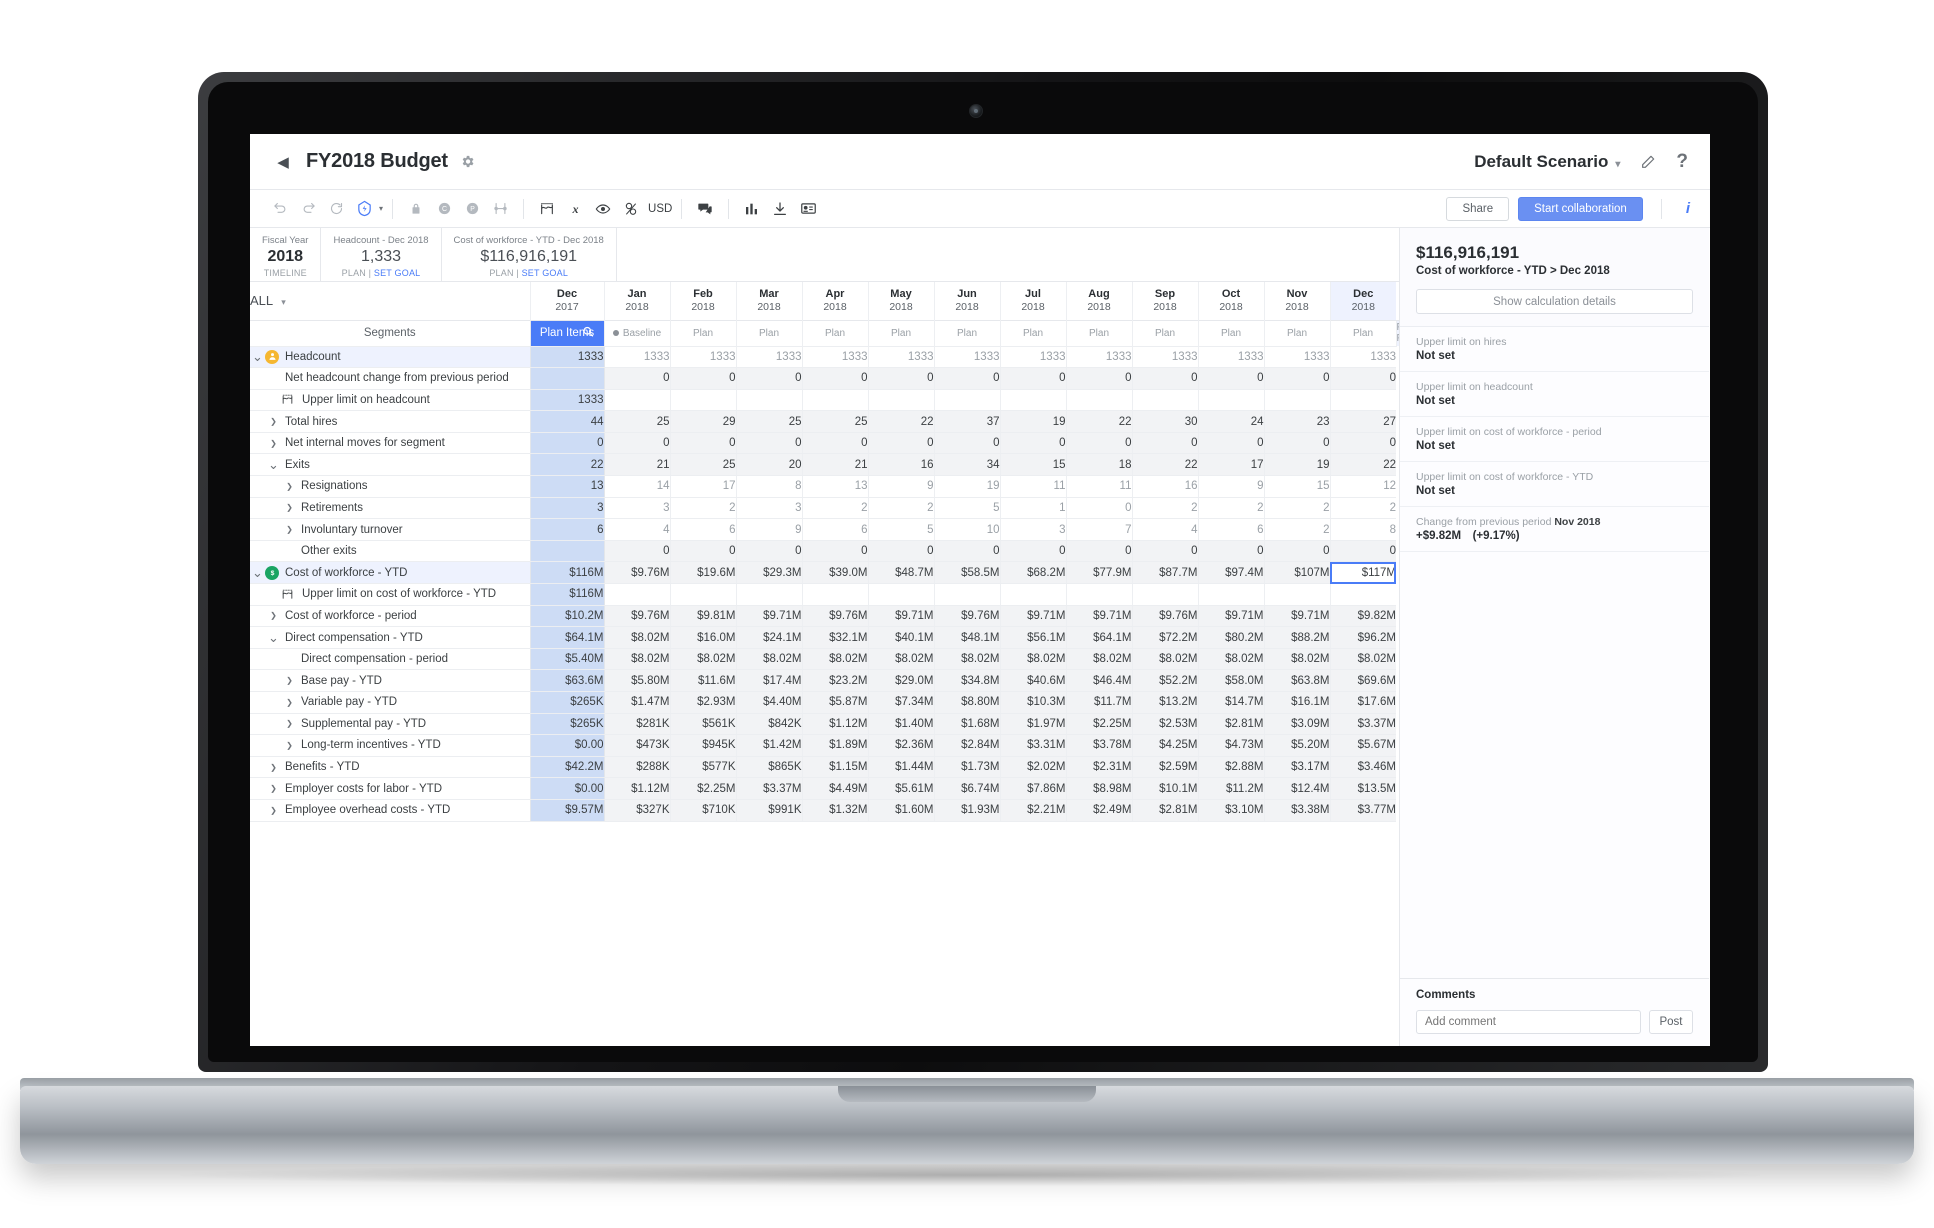  What do you see at coordinates (567, 767) in the screenshot?
I see `baseline-cell: $42.2M` at bounding box center [567, 767].